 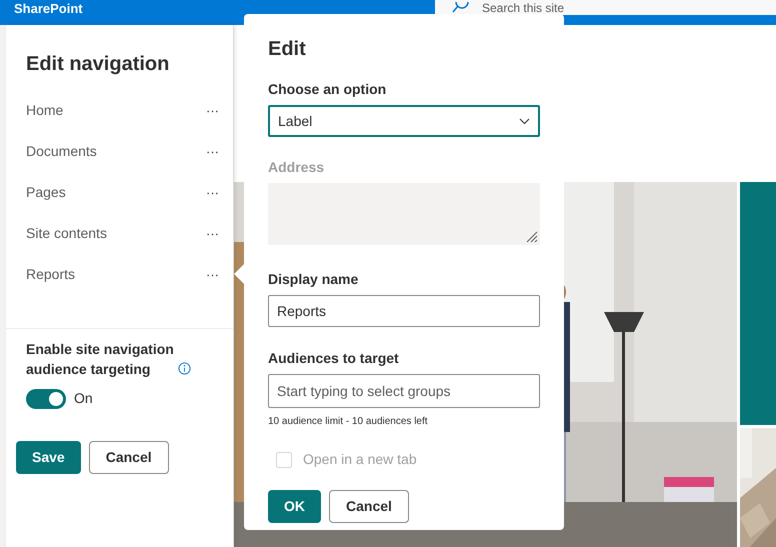 I want to click on toggle-state: On, so click(x=83, y=398).